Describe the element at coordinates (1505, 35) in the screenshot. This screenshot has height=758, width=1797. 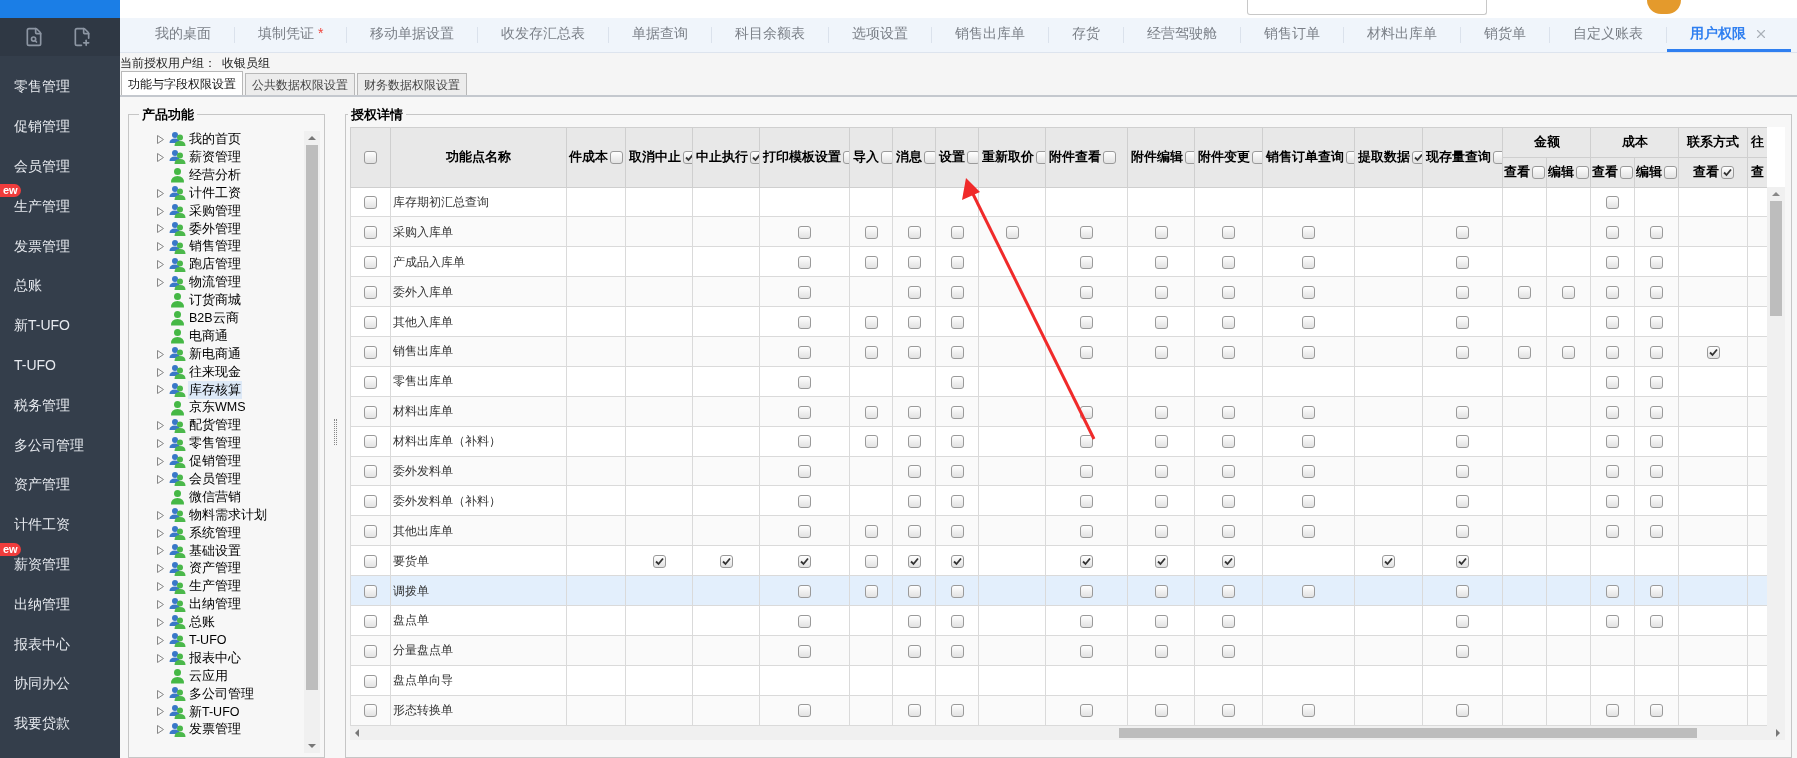
I see `tab: 销货单` at that location.